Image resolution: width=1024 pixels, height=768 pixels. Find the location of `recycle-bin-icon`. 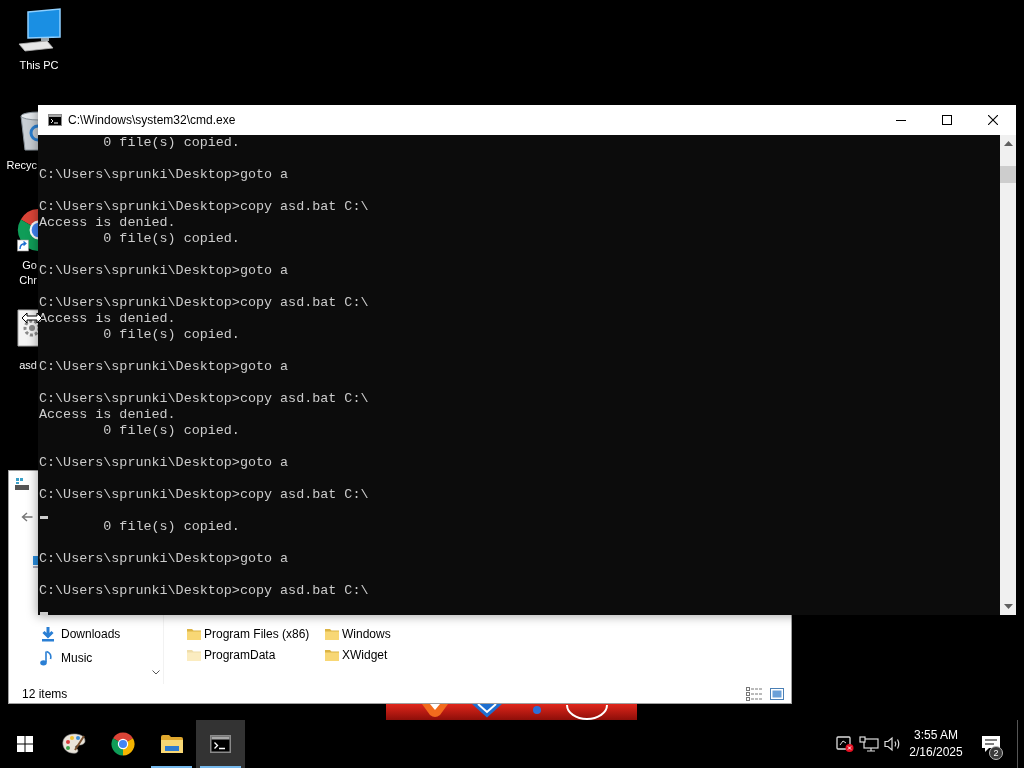

recycle-bin-icon is located at coordinates (27, 130).